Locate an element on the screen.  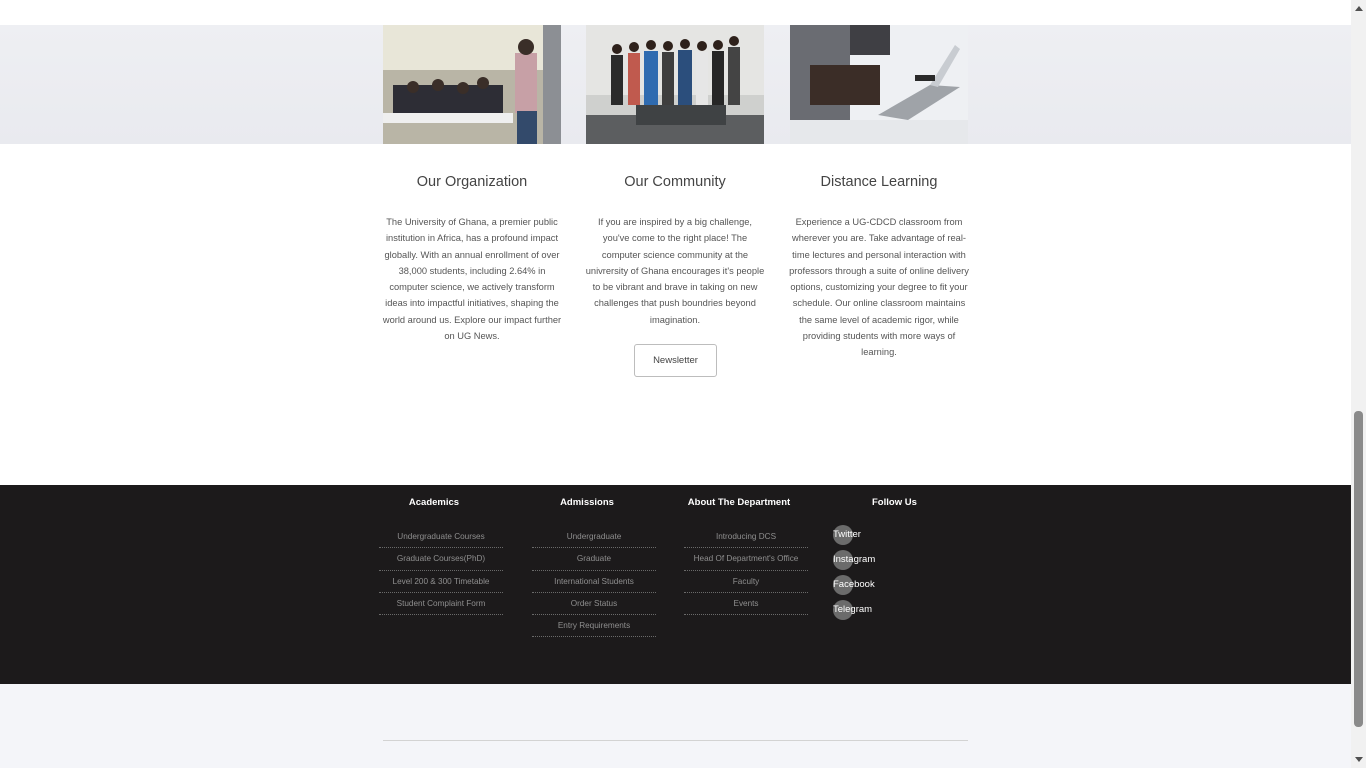
social-label: Instagram is located at coordinates (854, 559).